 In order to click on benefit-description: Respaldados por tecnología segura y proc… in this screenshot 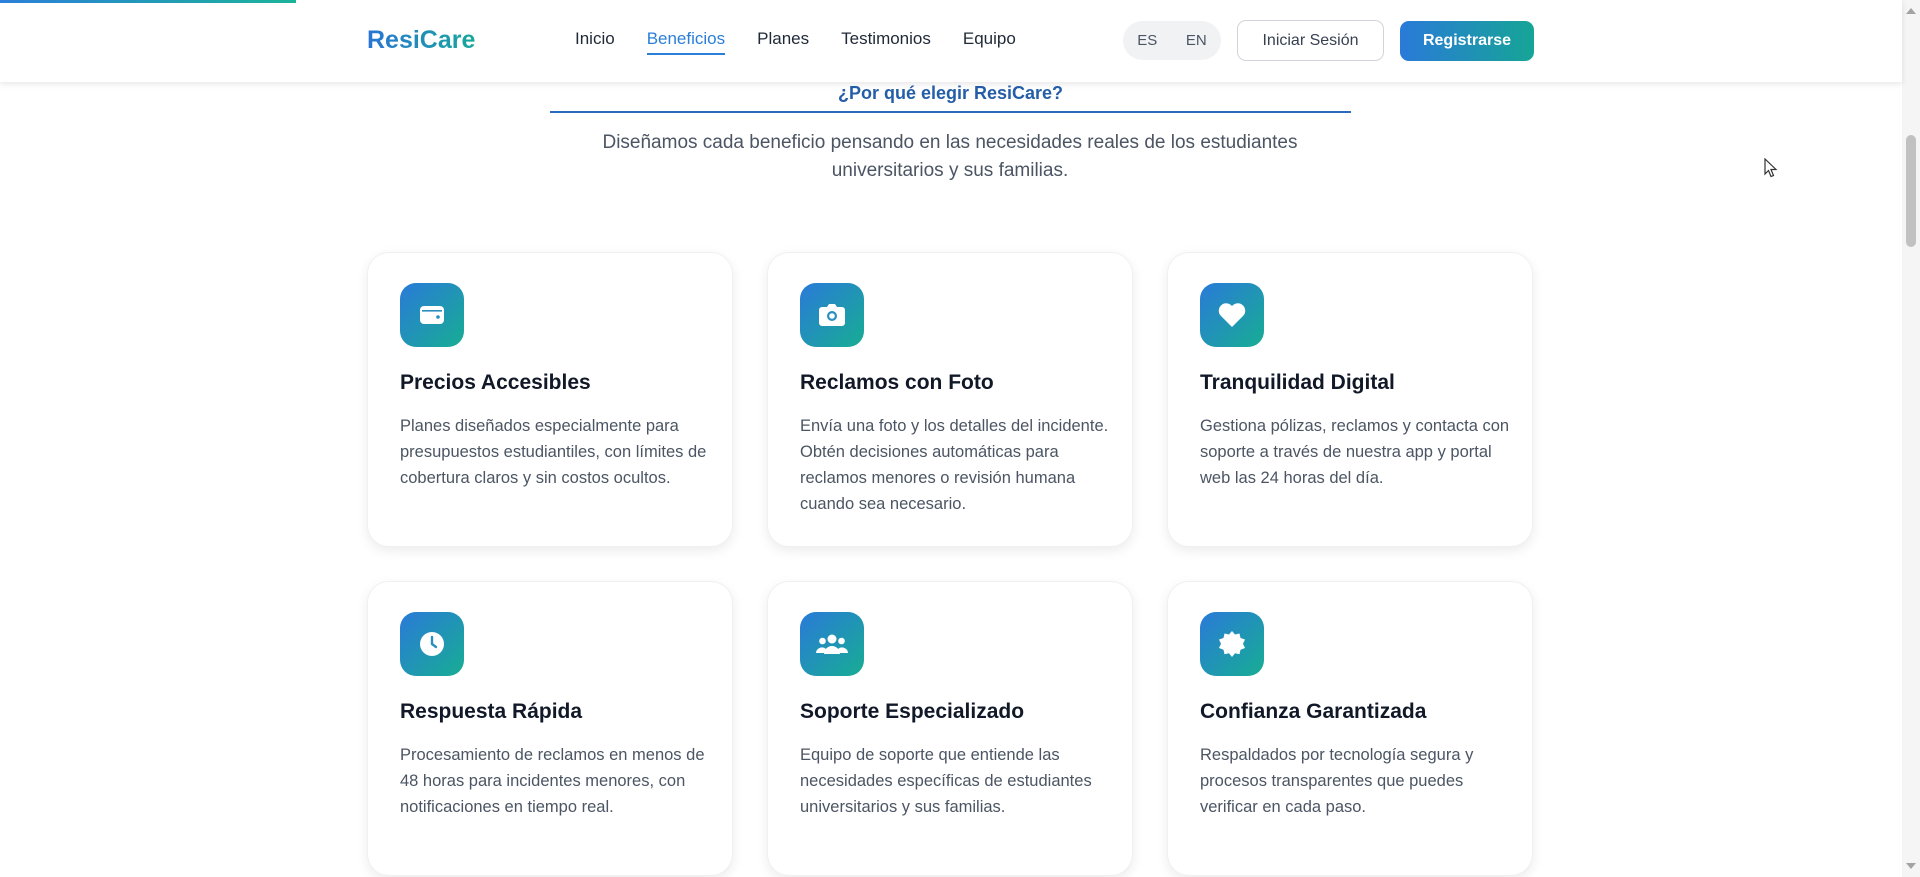, I will do `click(1337, 781)`.